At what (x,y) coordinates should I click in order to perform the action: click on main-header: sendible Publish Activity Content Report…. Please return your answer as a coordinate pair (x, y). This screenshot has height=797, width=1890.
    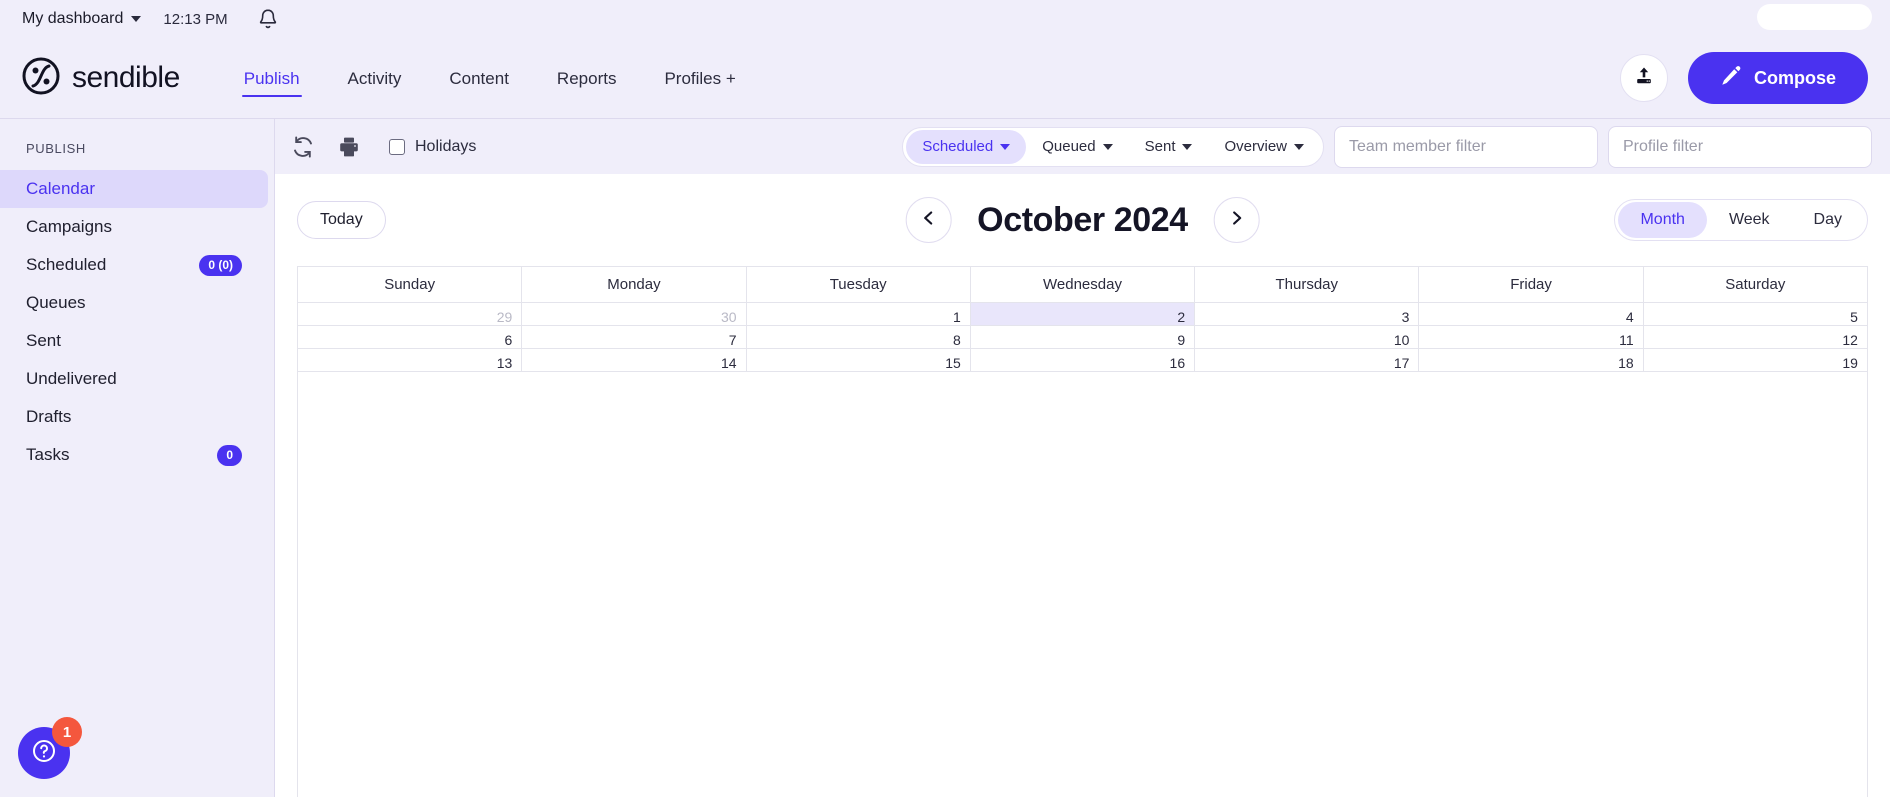
    Looking at the image, I should click on (945, 78).